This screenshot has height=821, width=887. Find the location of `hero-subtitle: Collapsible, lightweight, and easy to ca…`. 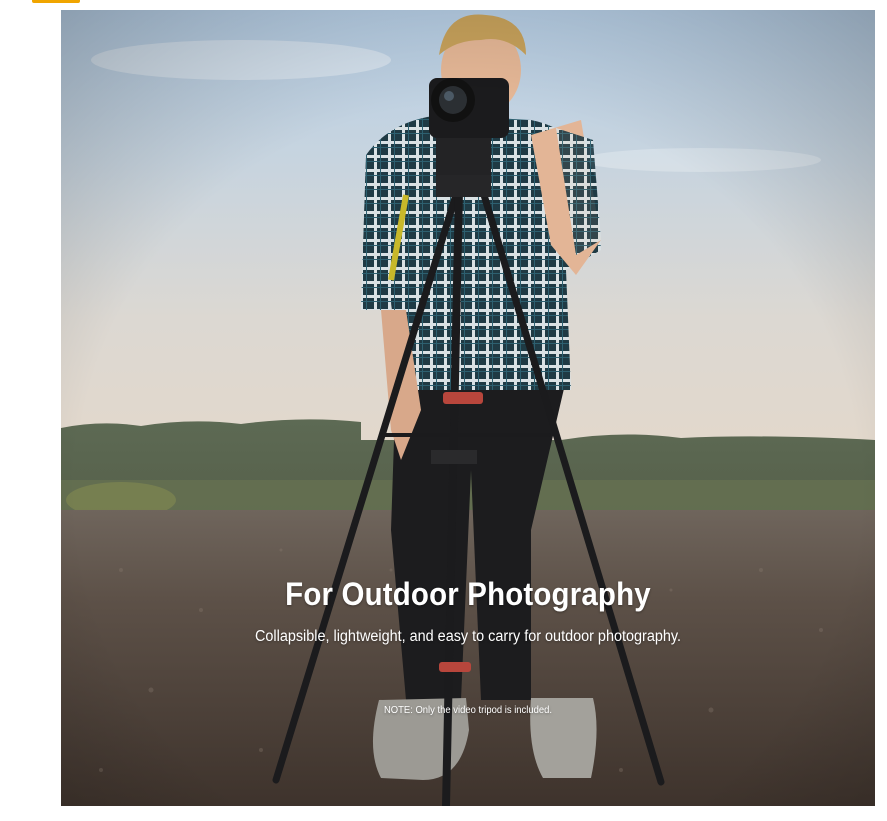

hero-subtitle: Collapsible, lightweight, and easy to ca… is located at coordinates (468, 636).